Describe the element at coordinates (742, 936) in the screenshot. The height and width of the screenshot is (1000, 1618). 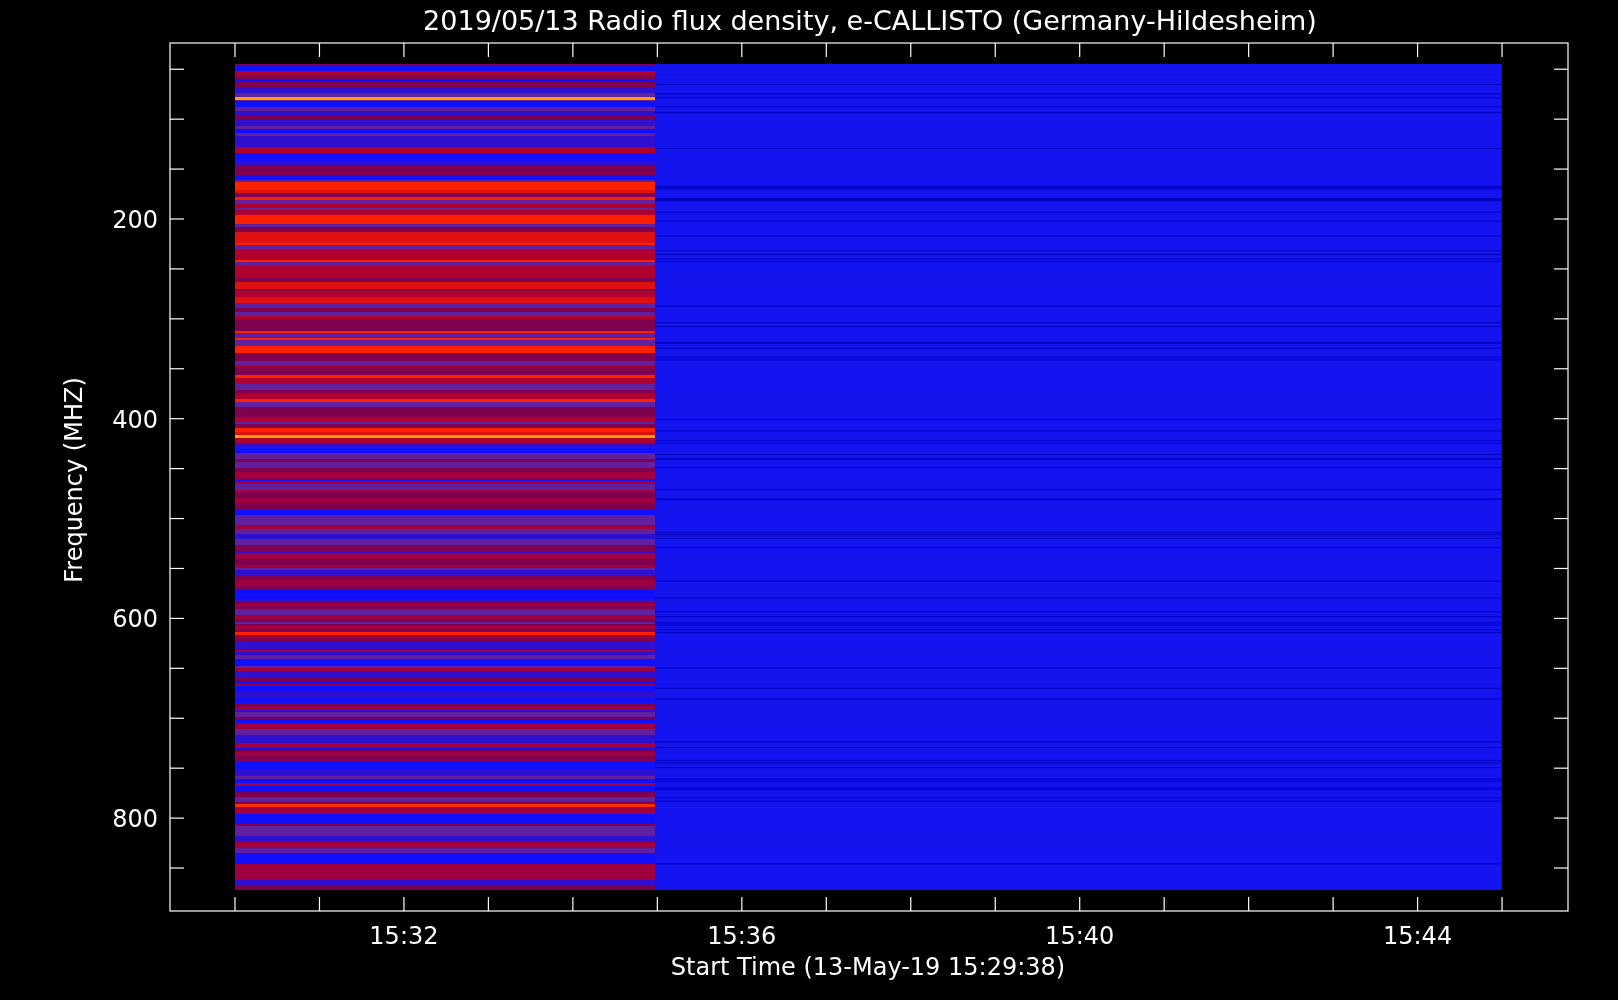
I see `x-tick-label: 15:36` at that location.